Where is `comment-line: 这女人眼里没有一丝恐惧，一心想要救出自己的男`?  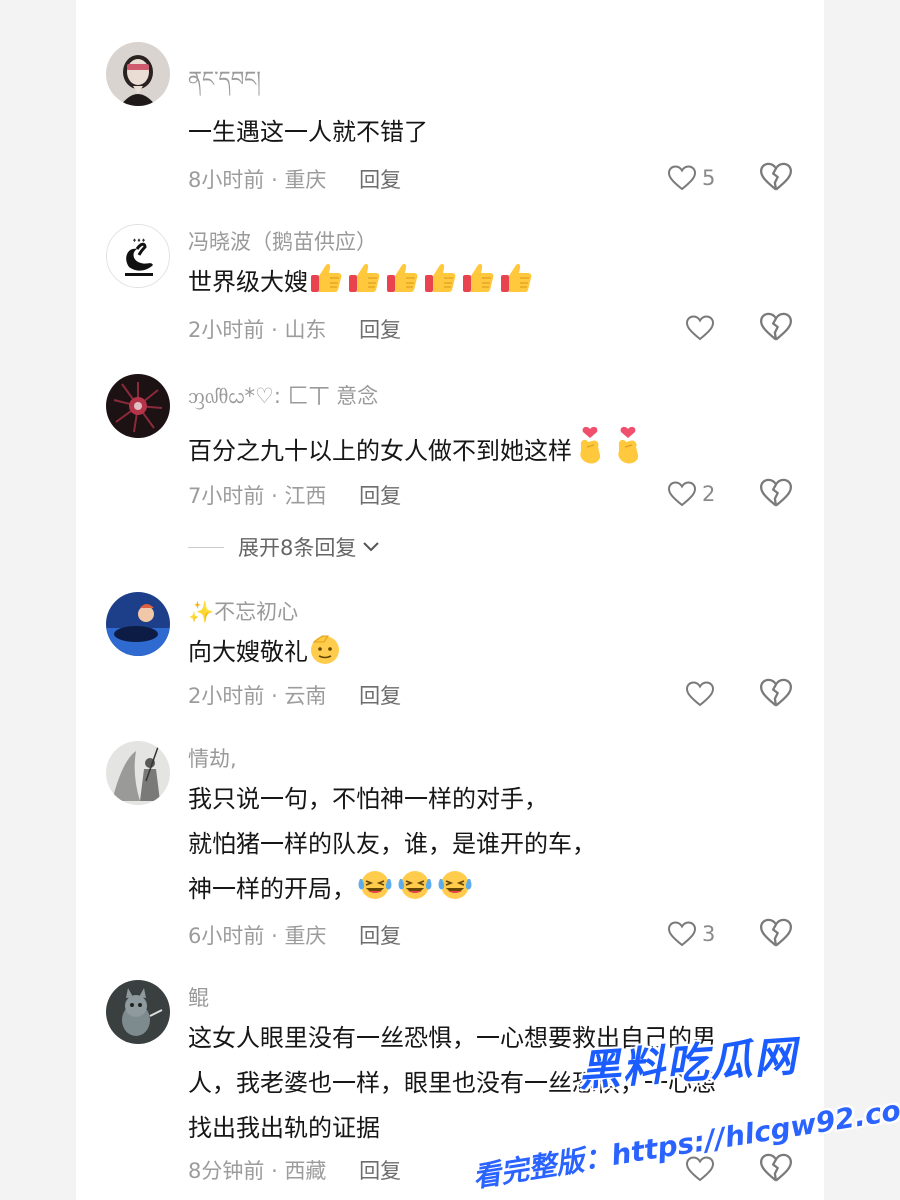 comment-line: 这女人眼里没有一丝恐惧，一心想要救出自己的男 is located at coordinates (452, 1038).